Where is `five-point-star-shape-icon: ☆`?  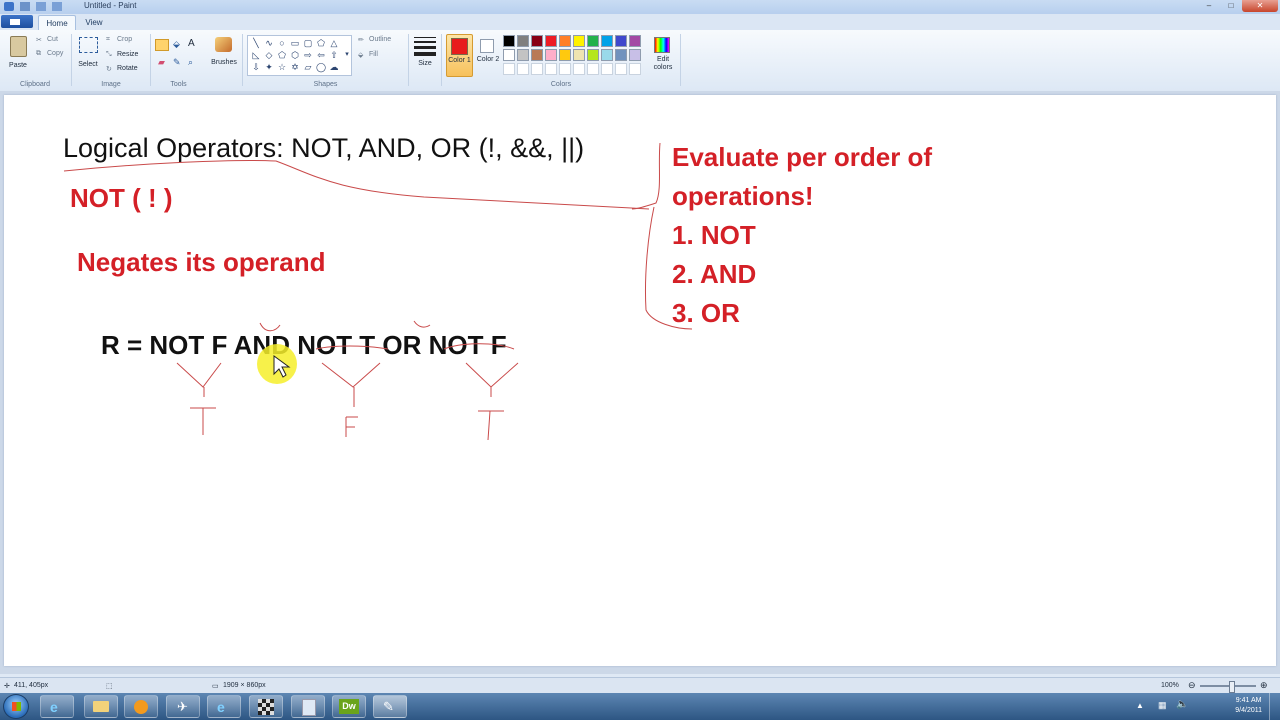 five-point-star-shape-icon: ☆ is located at coordinates (282, 67).